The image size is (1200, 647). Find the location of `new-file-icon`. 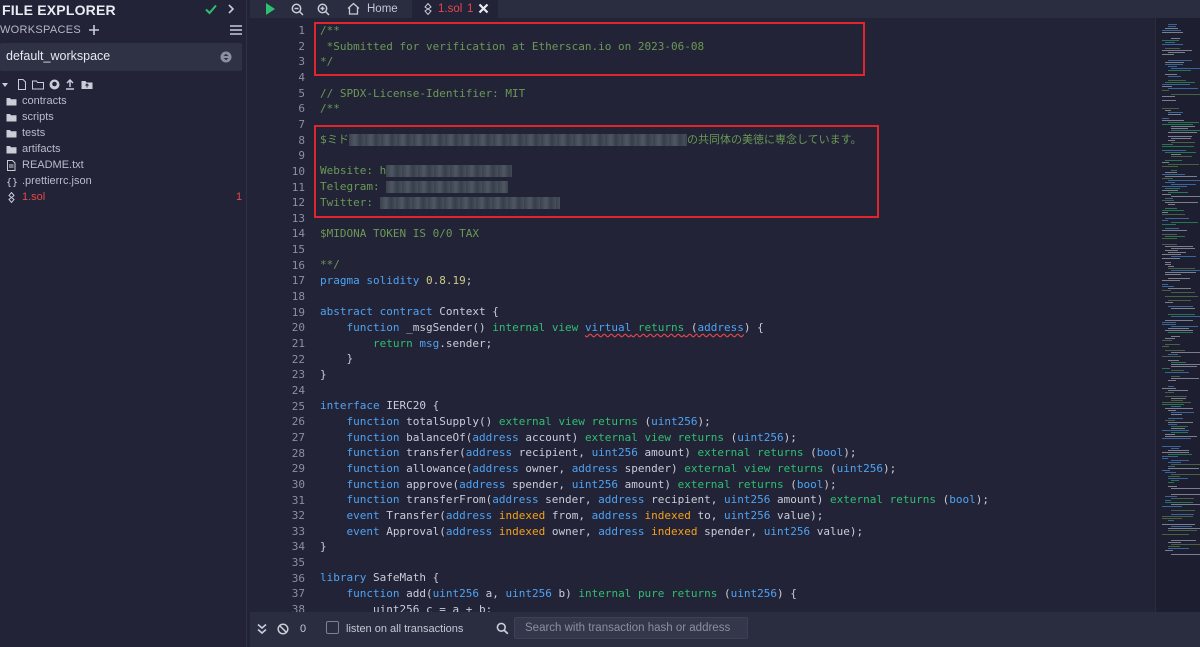

new-file-icon is located at coordinates (22, 84).